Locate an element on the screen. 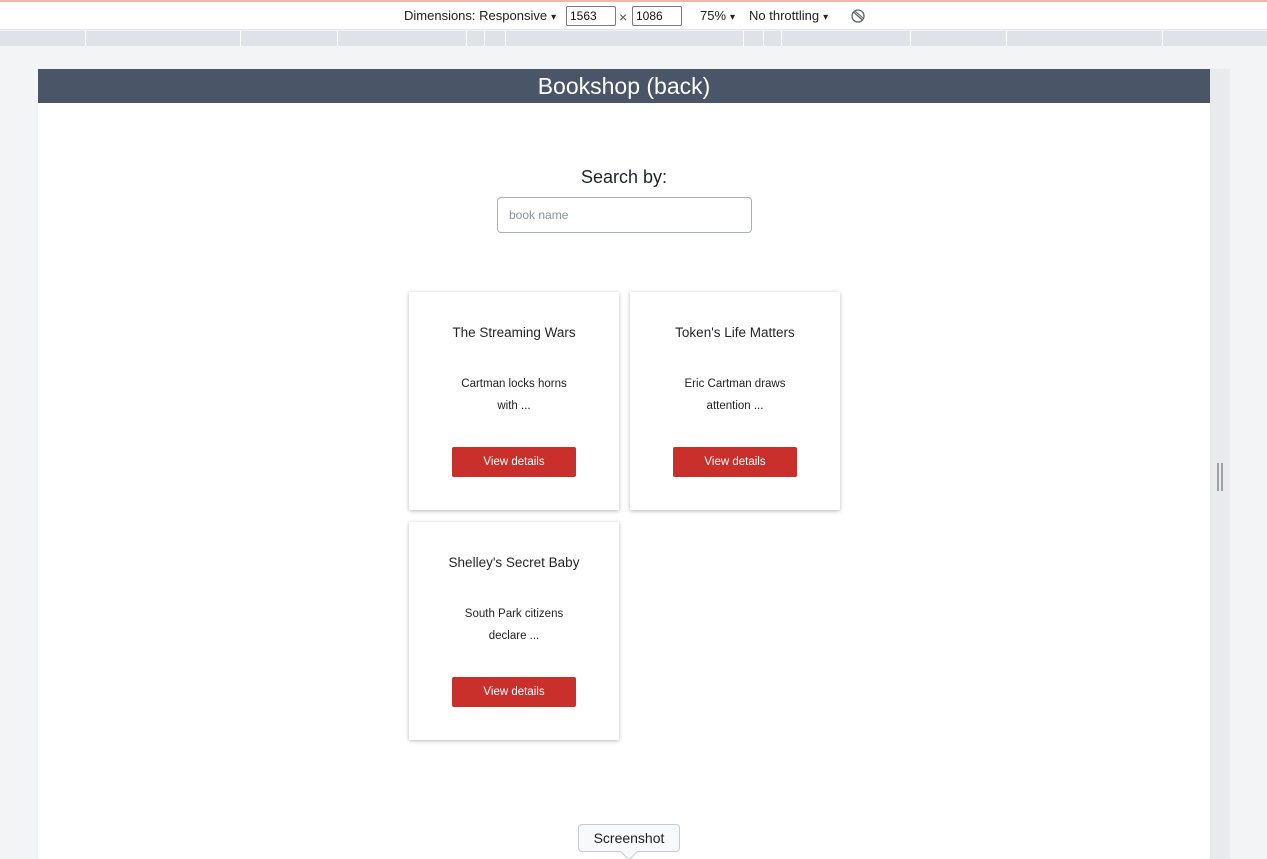 This screenshot has width=1267, height=859. height-input is located at coordinates (657, 16).